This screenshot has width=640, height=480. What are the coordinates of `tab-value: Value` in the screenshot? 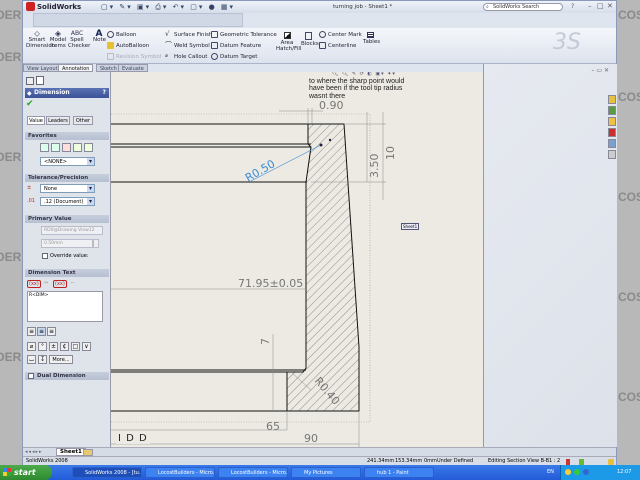 It's located at (36, 120).